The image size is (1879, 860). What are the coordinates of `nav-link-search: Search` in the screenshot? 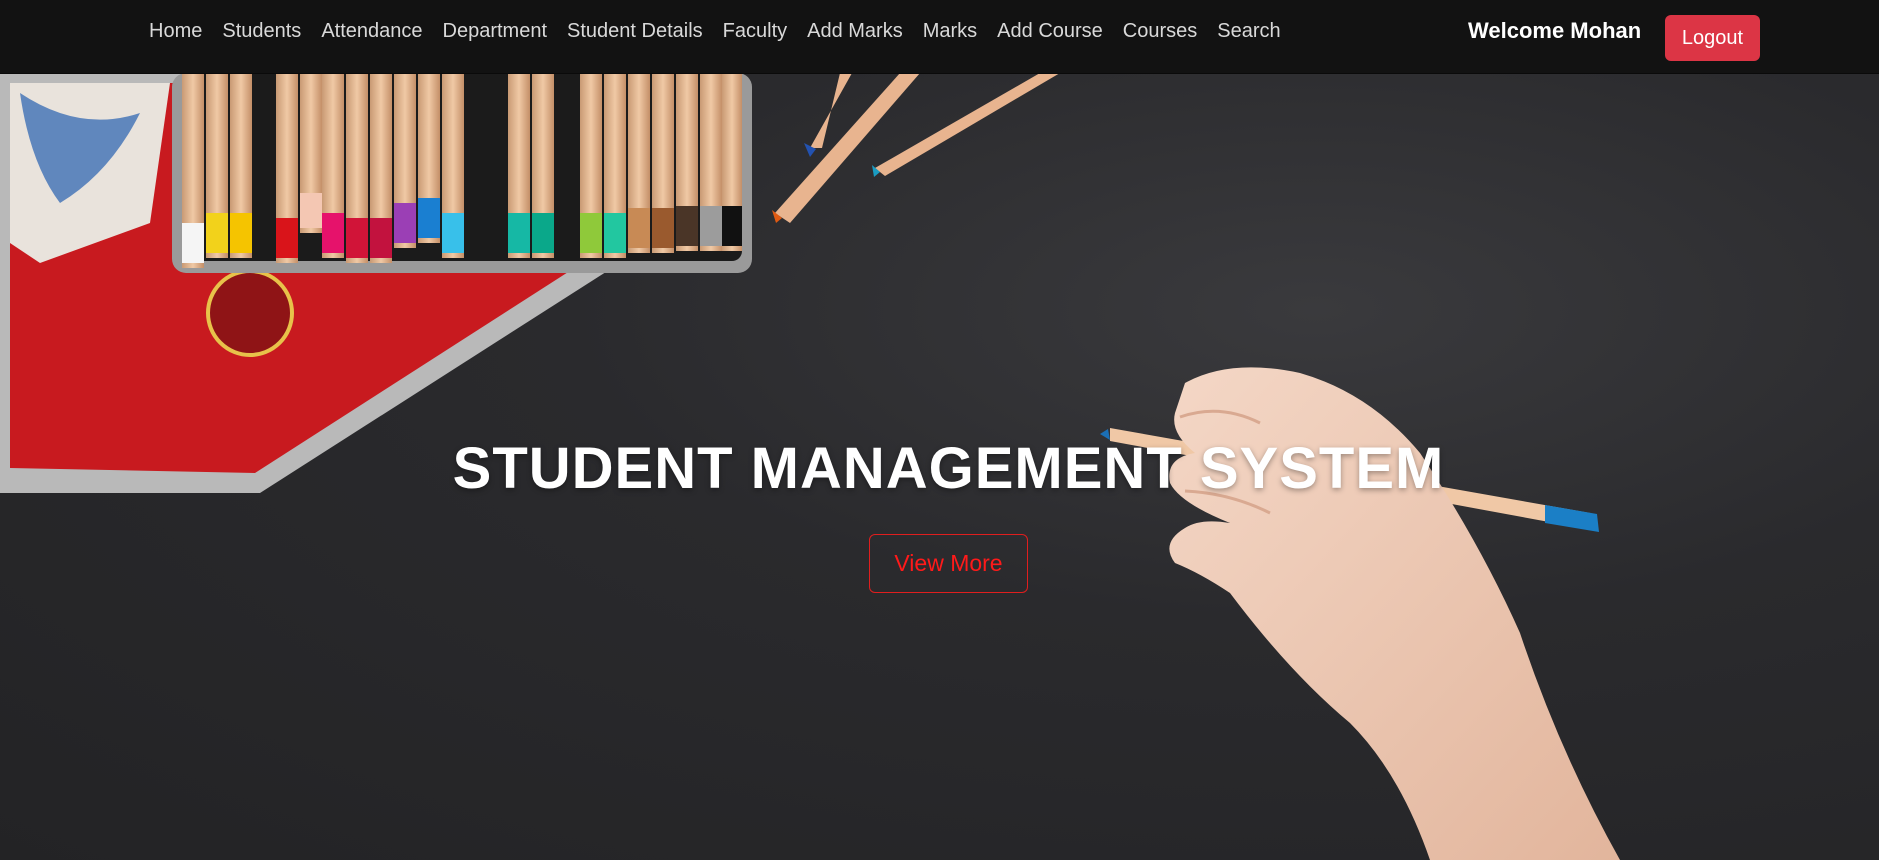 It's located at (1248, 34).